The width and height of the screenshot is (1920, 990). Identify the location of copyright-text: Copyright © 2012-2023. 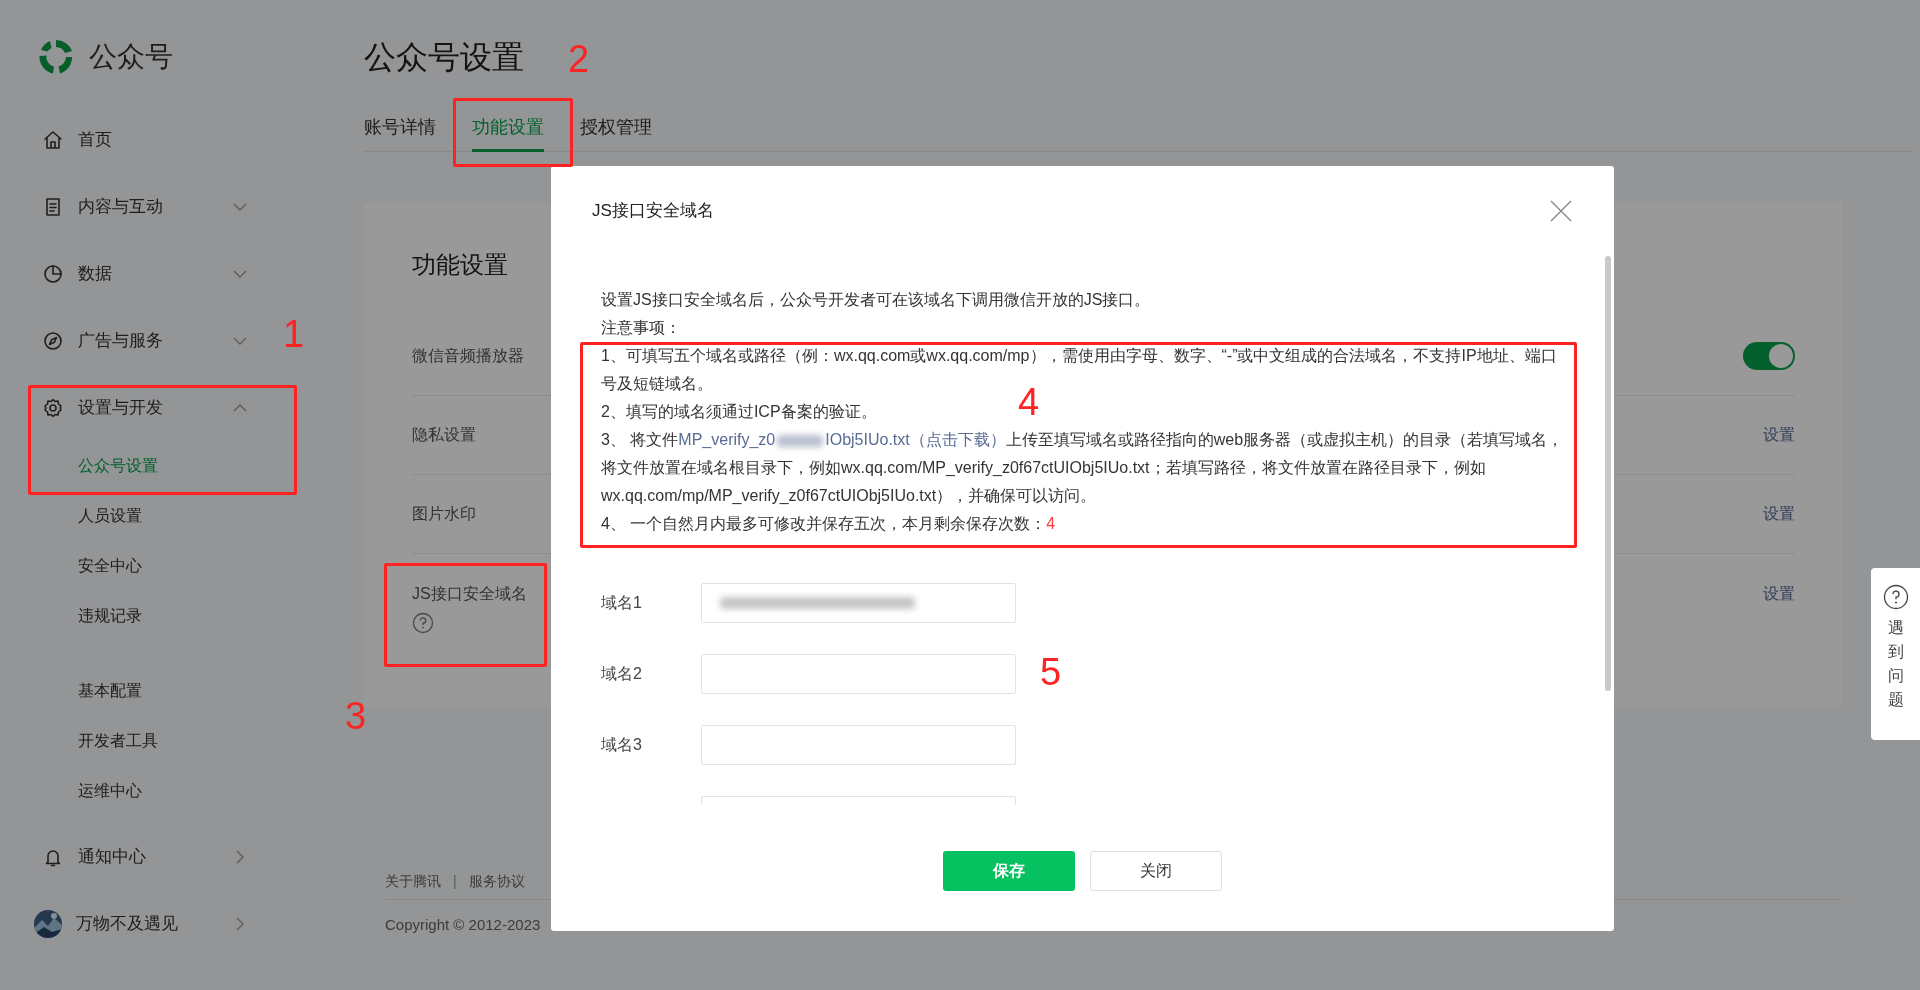
(463, 925).